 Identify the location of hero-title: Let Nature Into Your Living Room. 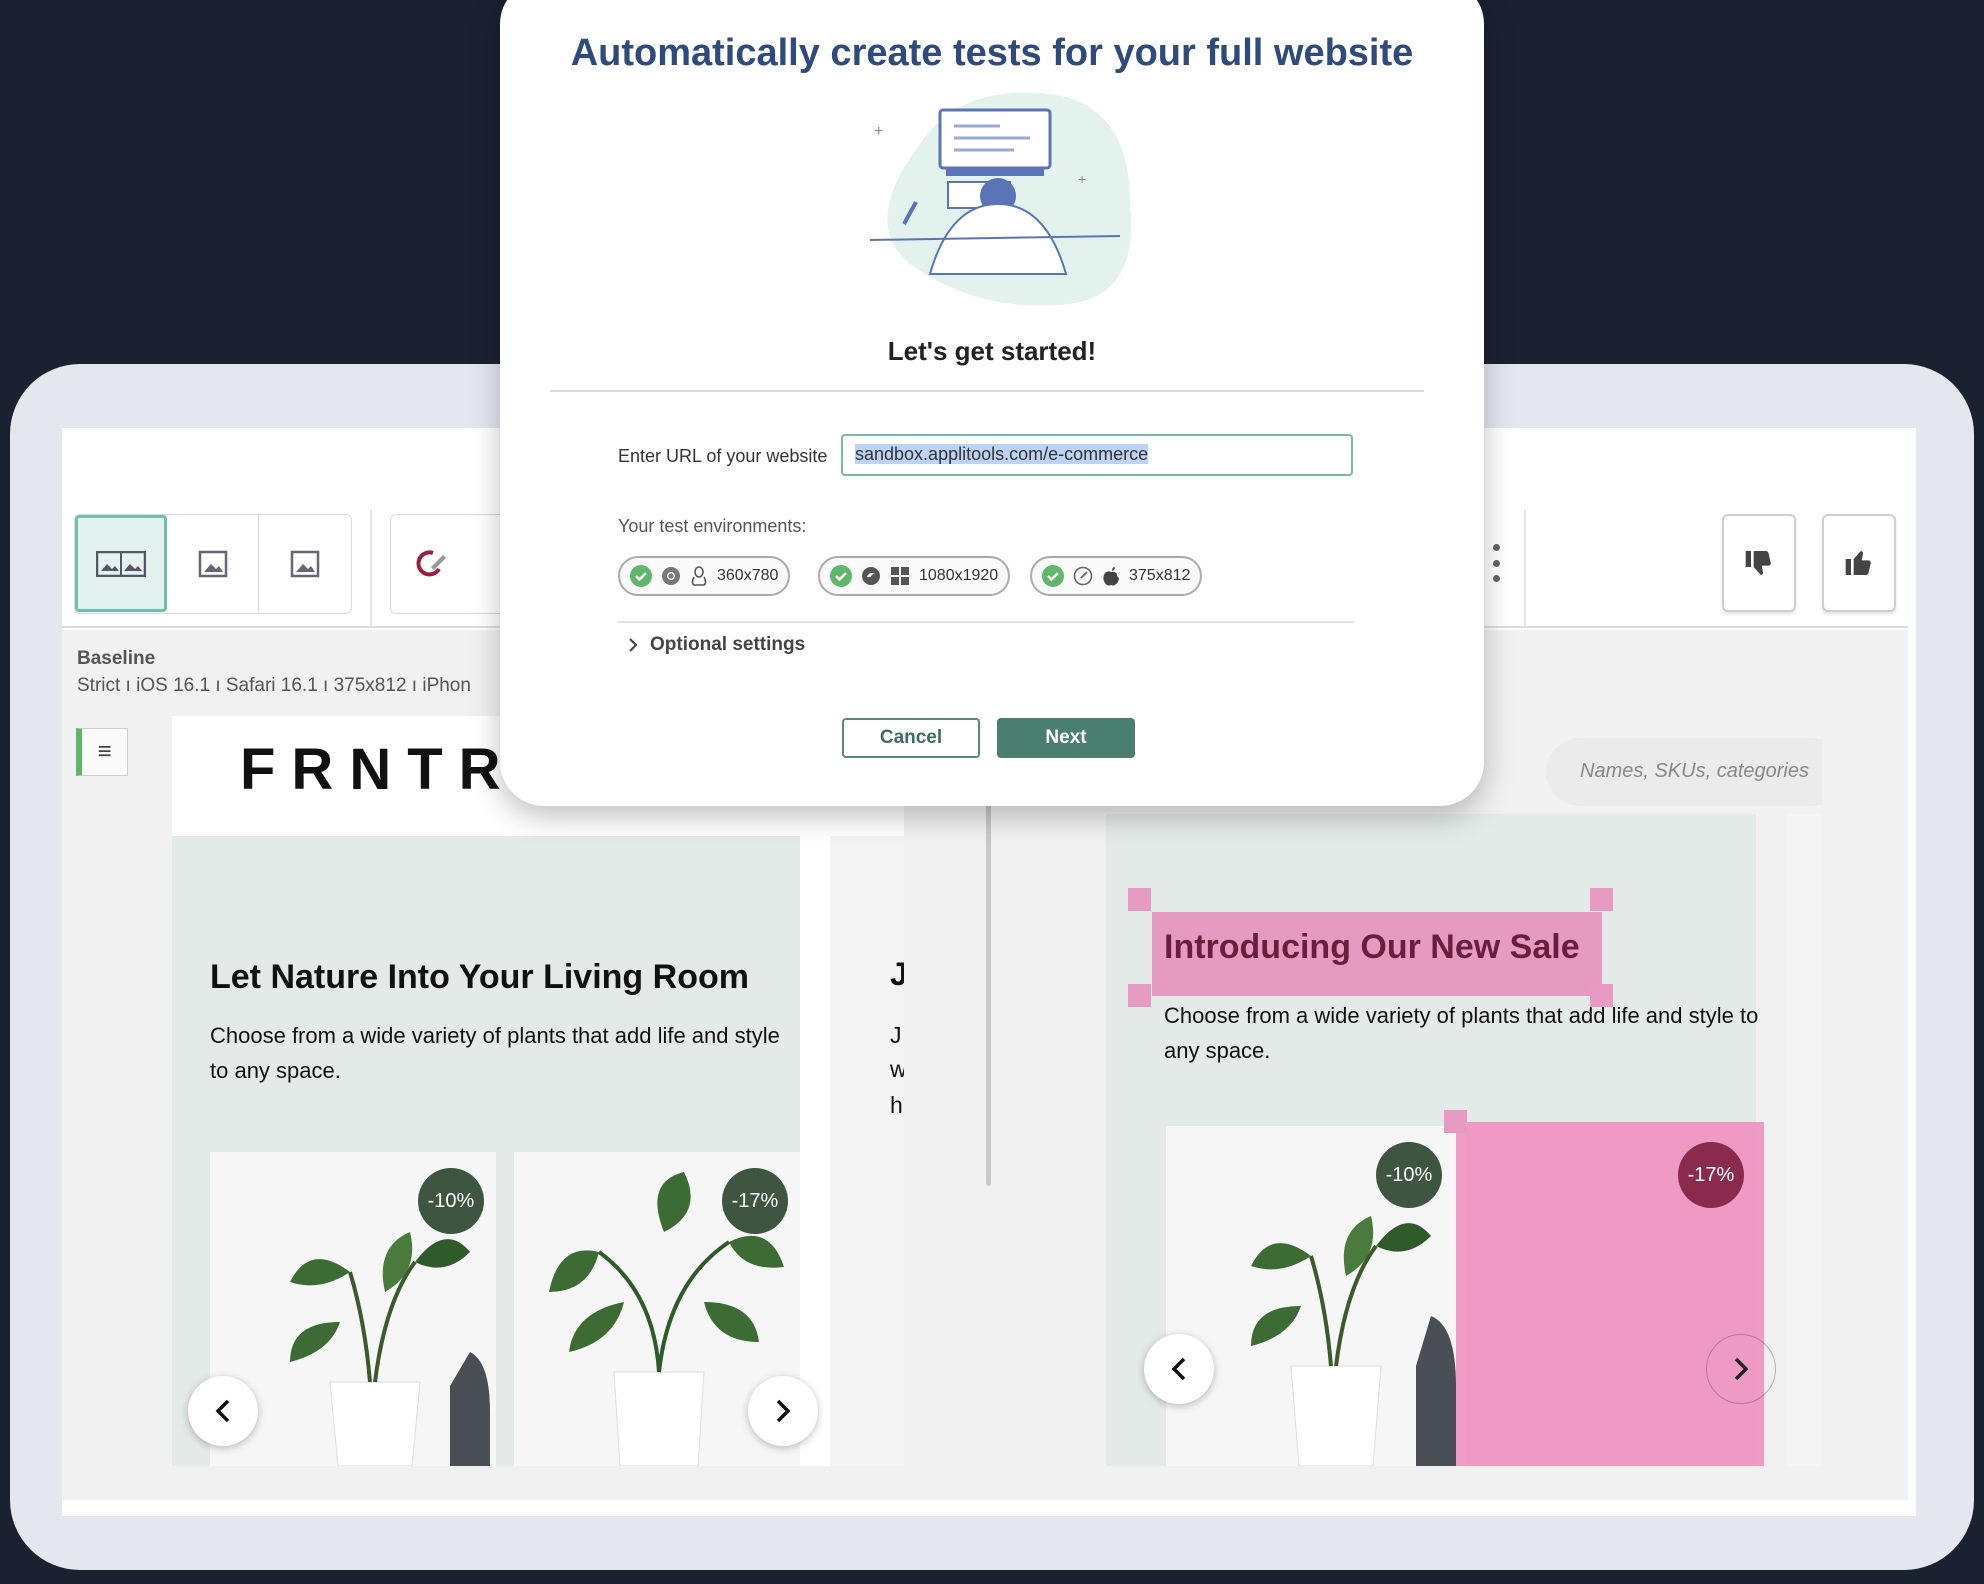
(479, 977).